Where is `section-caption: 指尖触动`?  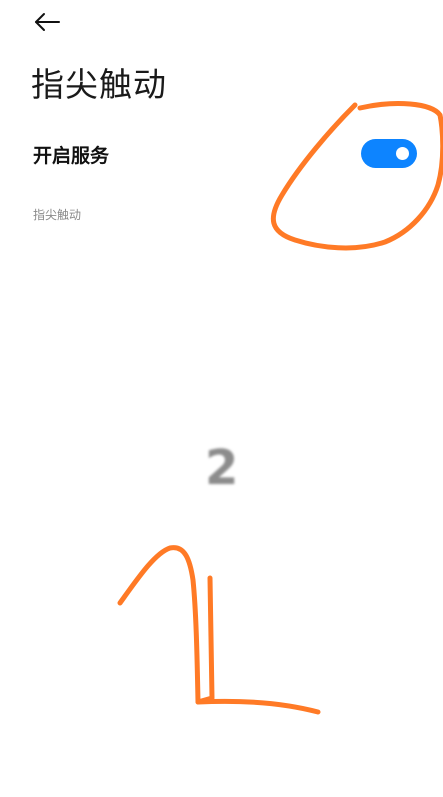 section-caption: 指尖触动 is located at coordinates (57, 215).